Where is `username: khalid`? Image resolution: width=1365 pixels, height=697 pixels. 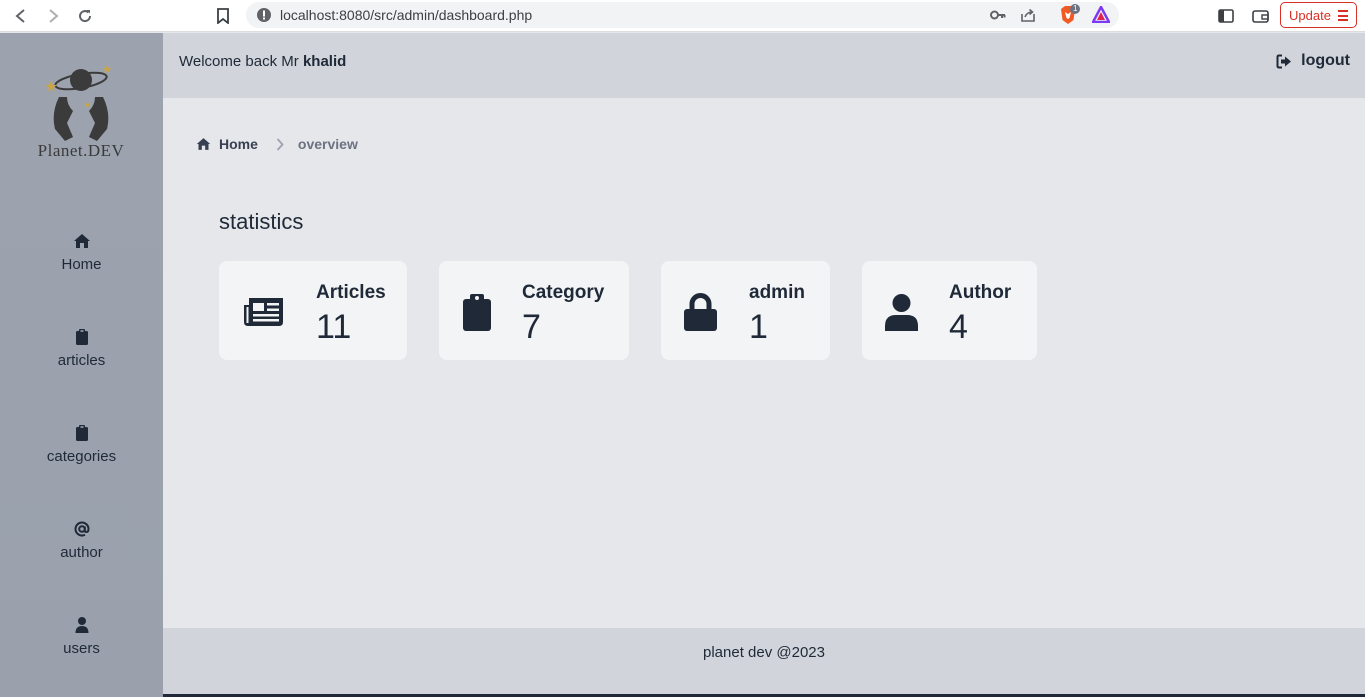
username: khalid is located at coordinates (324, 61).